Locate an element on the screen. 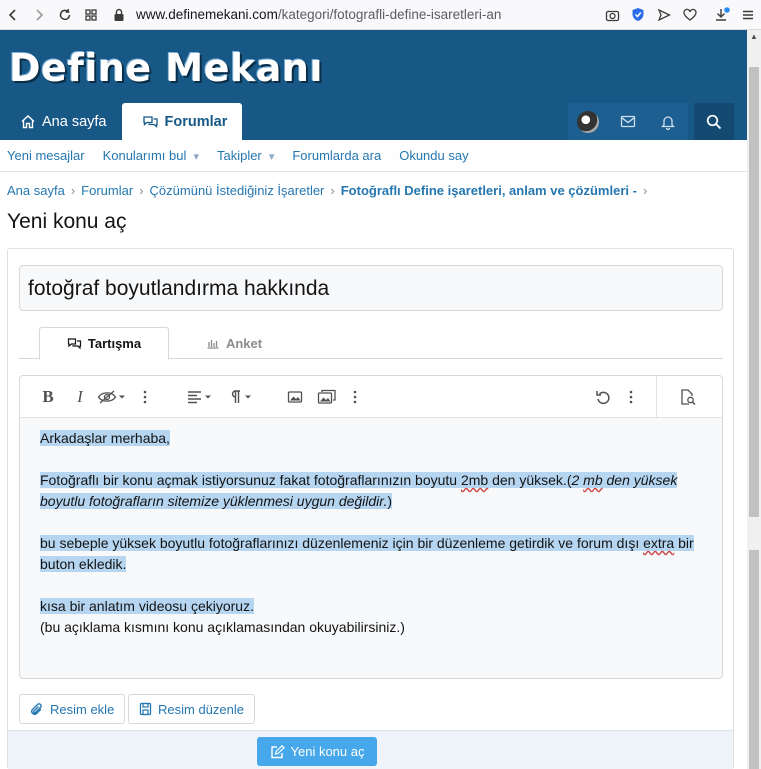 This screenshot has width=761, height=769. submit-new-thread-button: Yeni konu aç is located at coordinates (317, 751).